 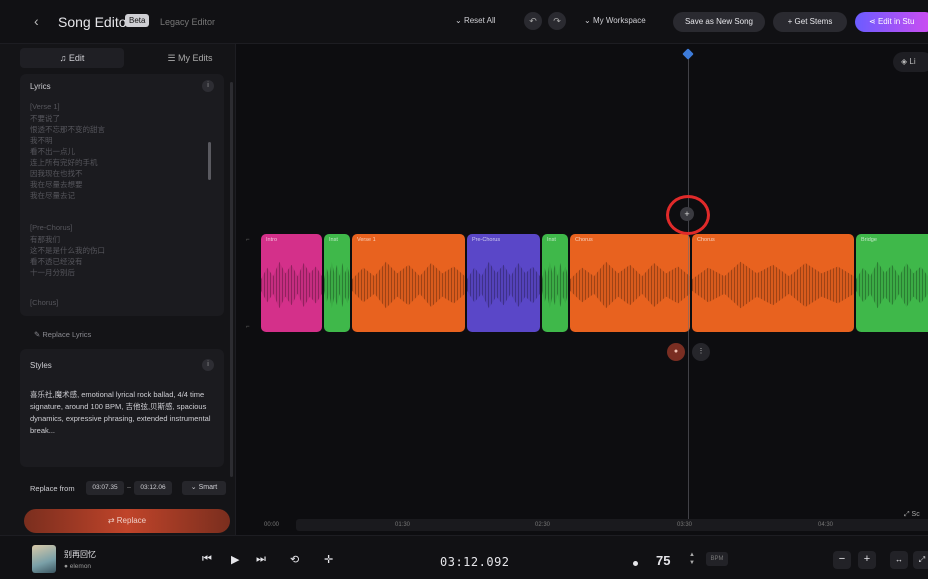 What do you see at coordinates (207, 559) in the screenshot?
I see `rewind-icon: ⏮` at bounding box center [207, 559].